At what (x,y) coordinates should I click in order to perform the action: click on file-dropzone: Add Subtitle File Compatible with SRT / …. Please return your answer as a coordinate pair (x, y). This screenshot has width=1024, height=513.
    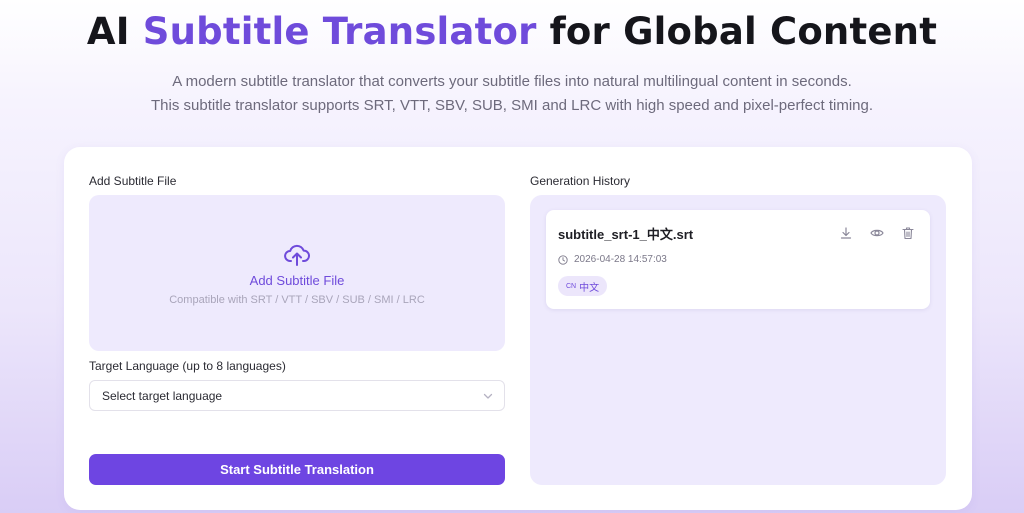
    Looking at the image, I should click on (297, 273).